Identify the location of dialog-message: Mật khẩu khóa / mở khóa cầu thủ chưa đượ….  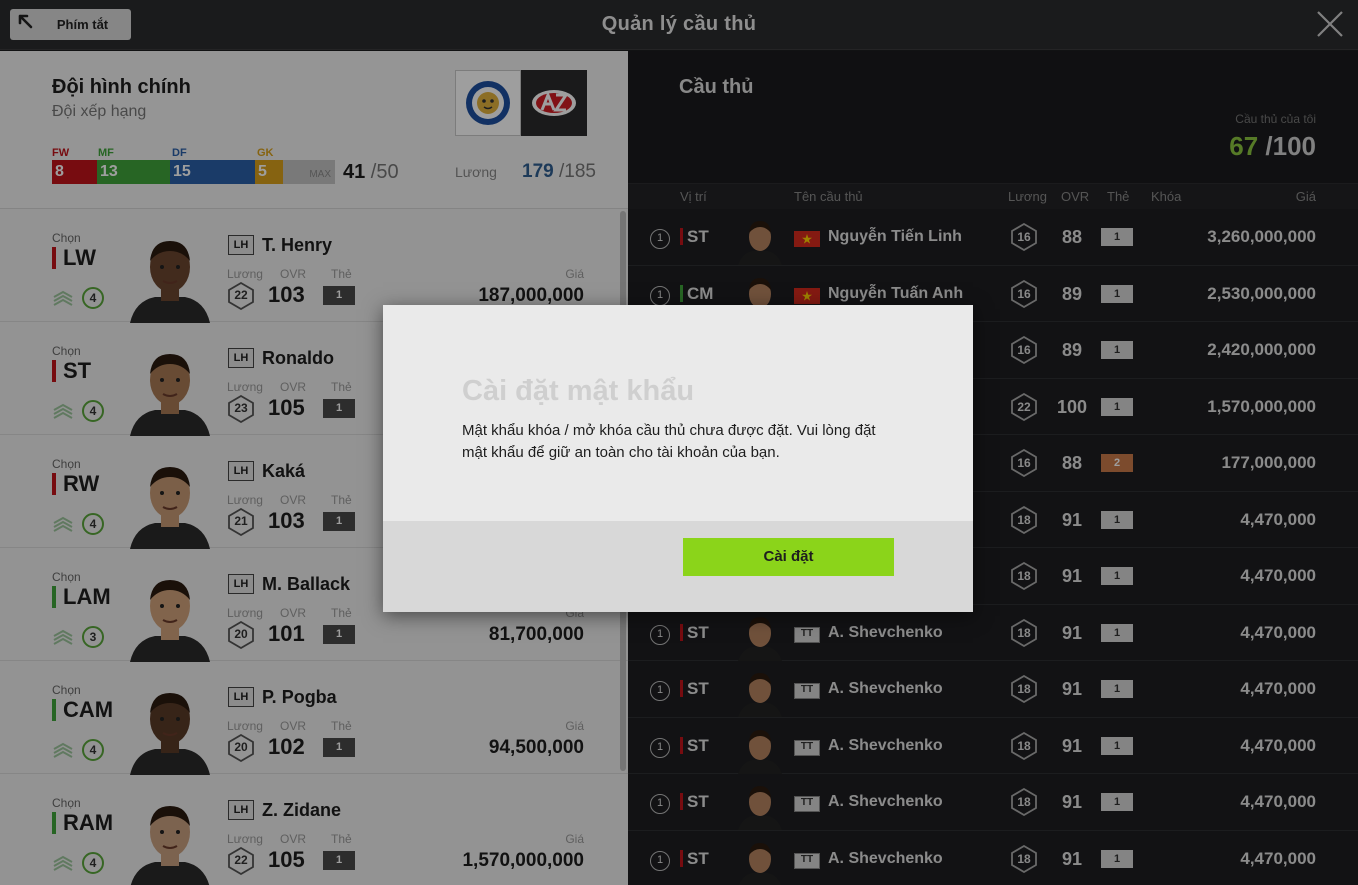
(669, 441).